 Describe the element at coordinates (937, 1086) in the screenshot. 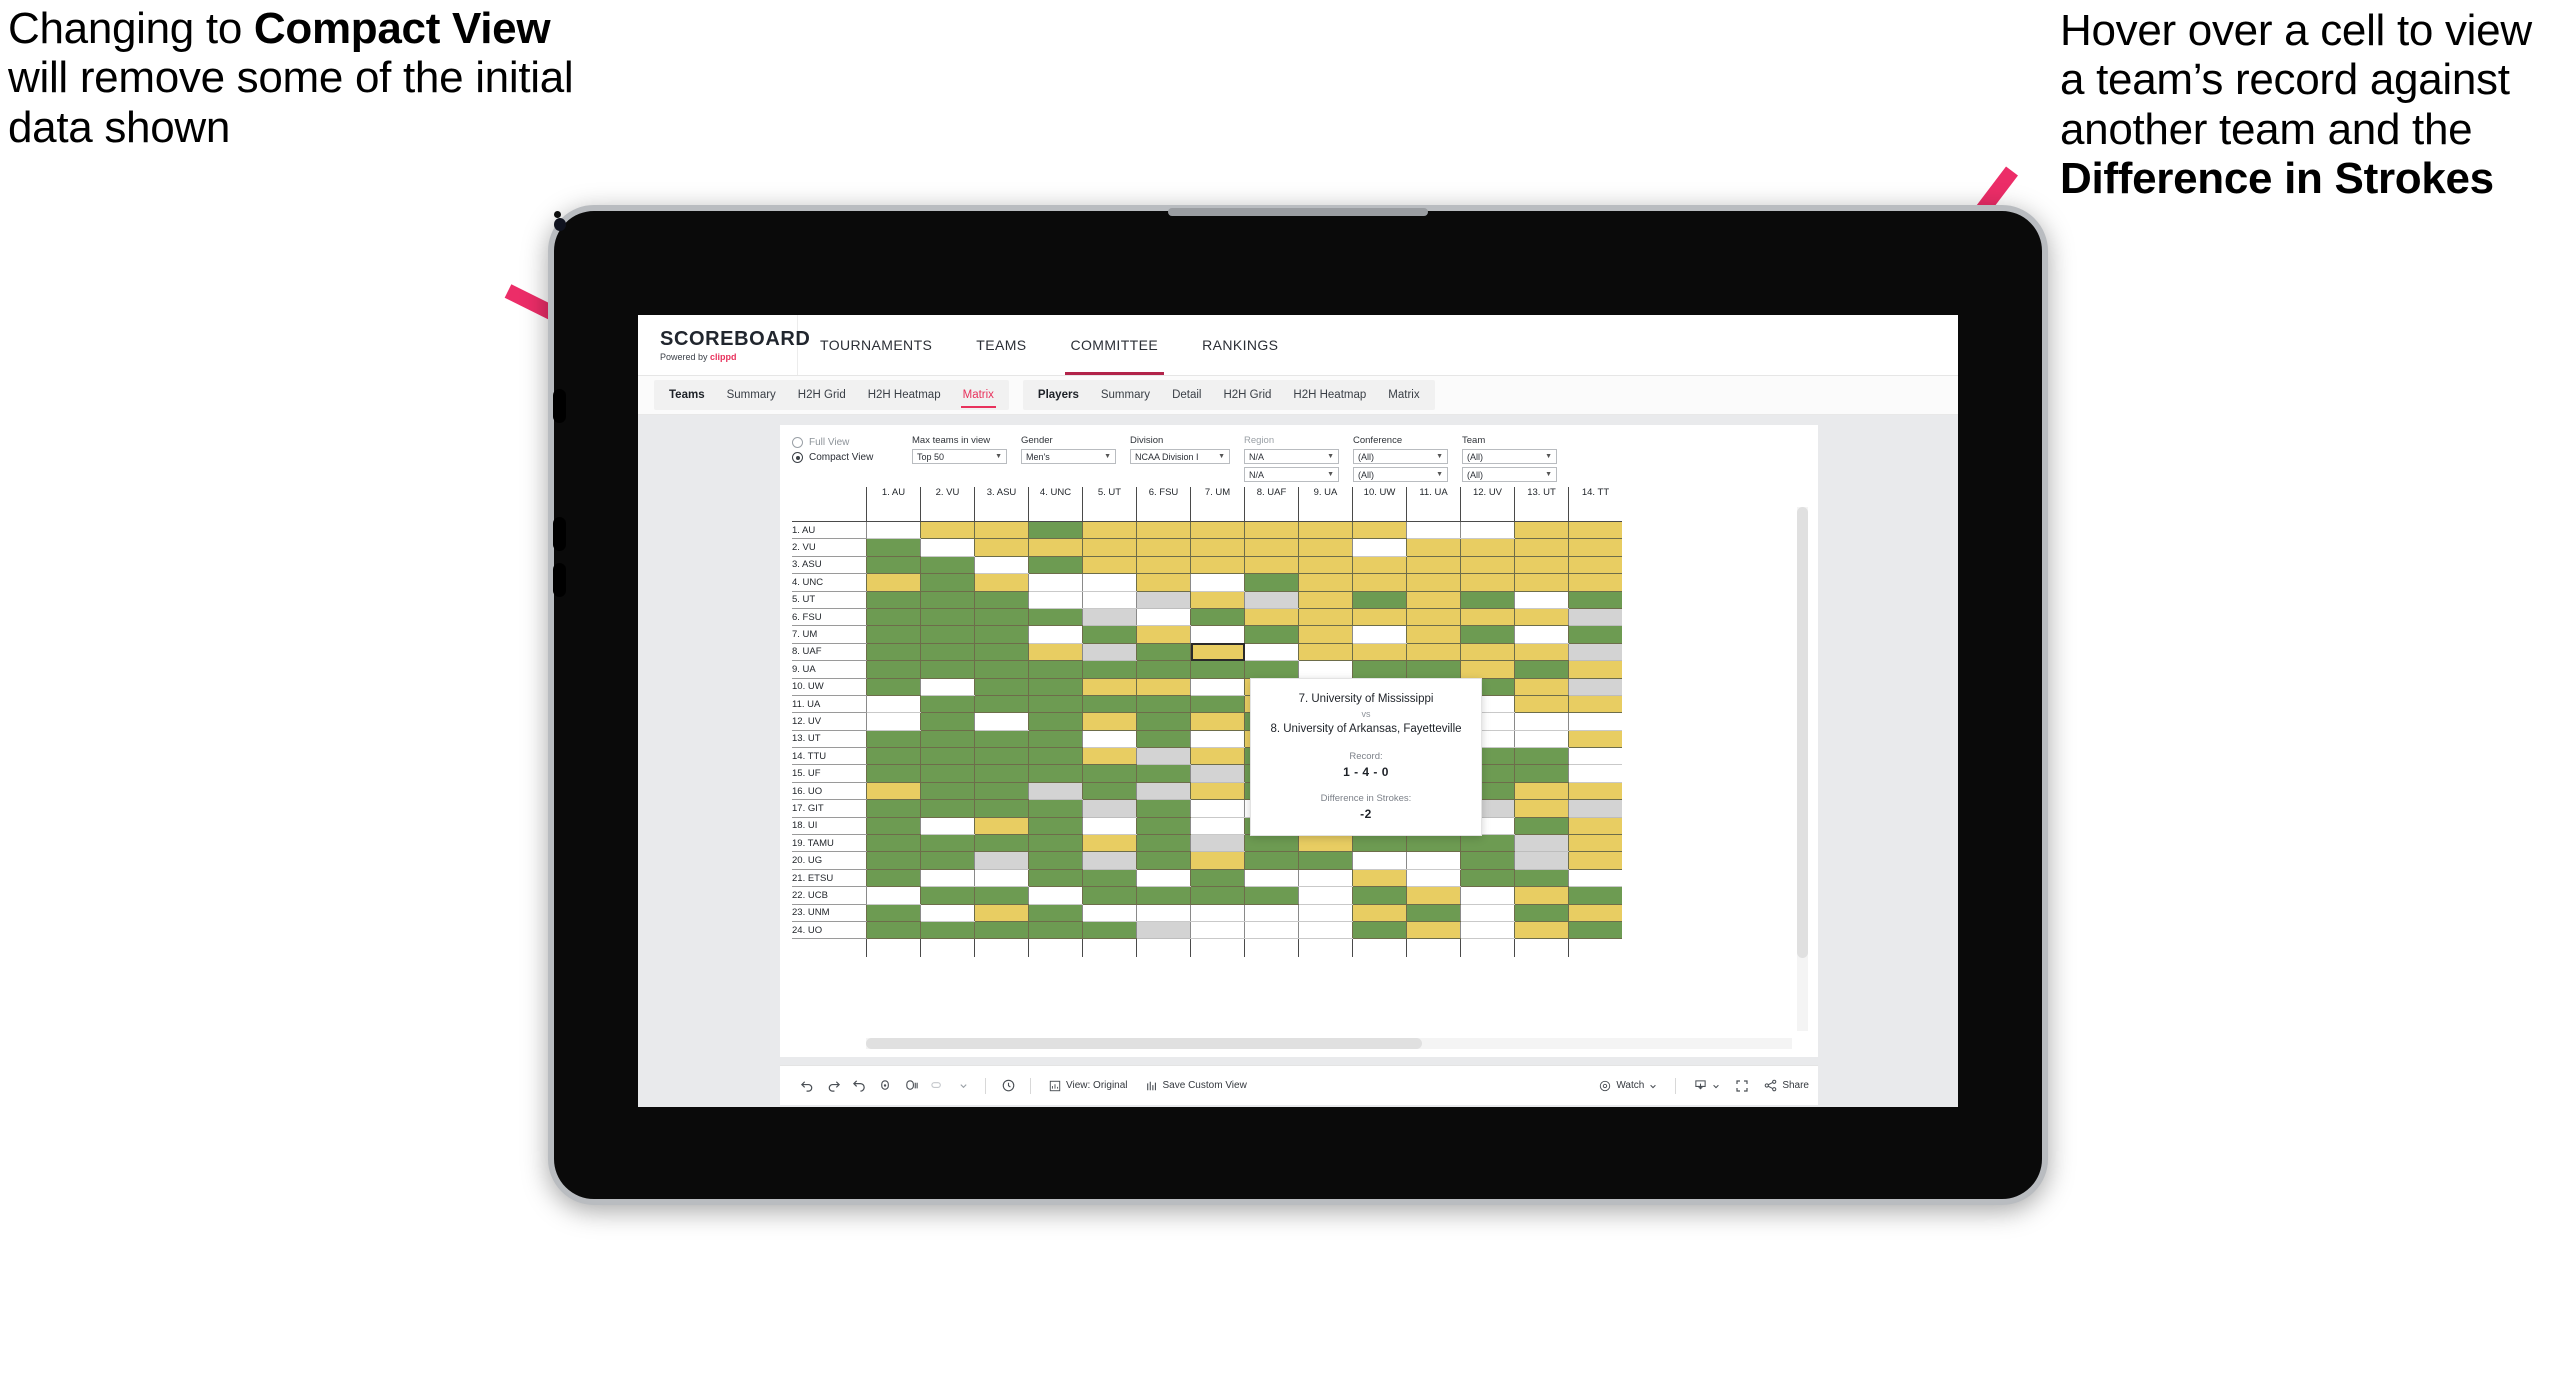

I see `highlight-icon` at that location.